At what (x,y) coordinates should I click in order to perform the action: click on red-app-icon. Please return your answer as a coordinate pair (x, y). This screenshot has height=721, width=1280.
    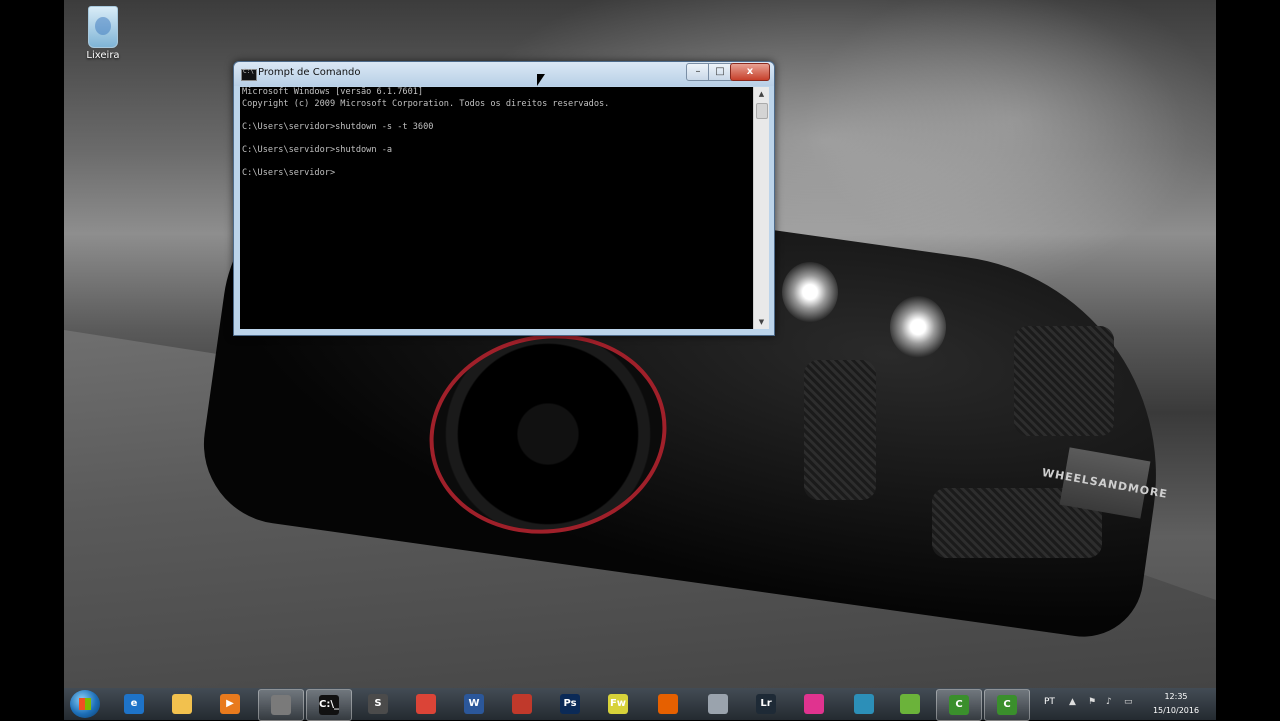
    Looking at the image, I should click on (522, 704).